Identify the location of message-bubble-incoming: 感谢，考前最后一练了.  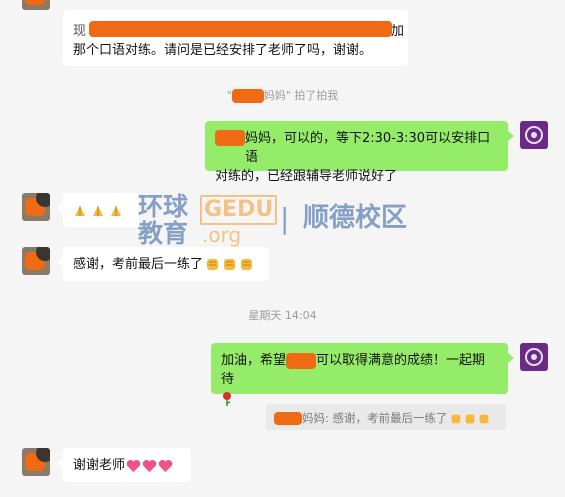
(166, 264).